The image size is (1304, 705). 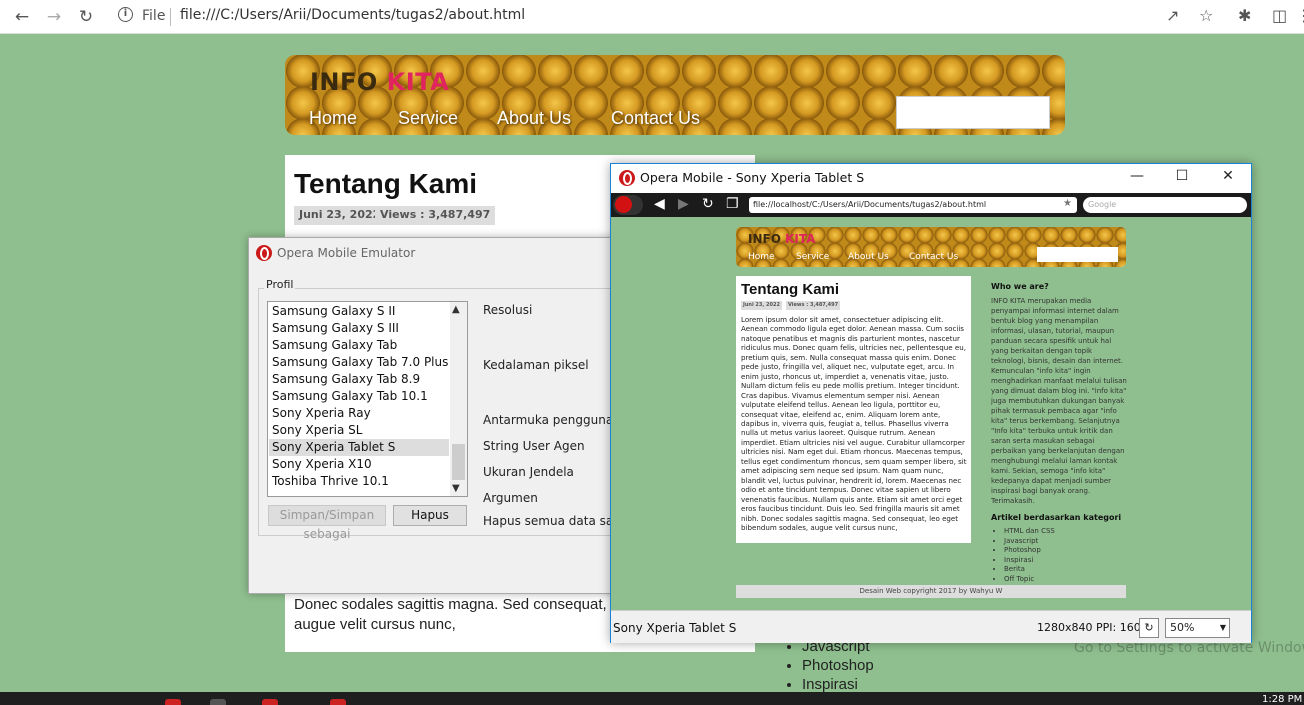 What do you see at coordinates (973, 112) in the screenshot?
I see `site-search-input` at bounding box center [973, 112].